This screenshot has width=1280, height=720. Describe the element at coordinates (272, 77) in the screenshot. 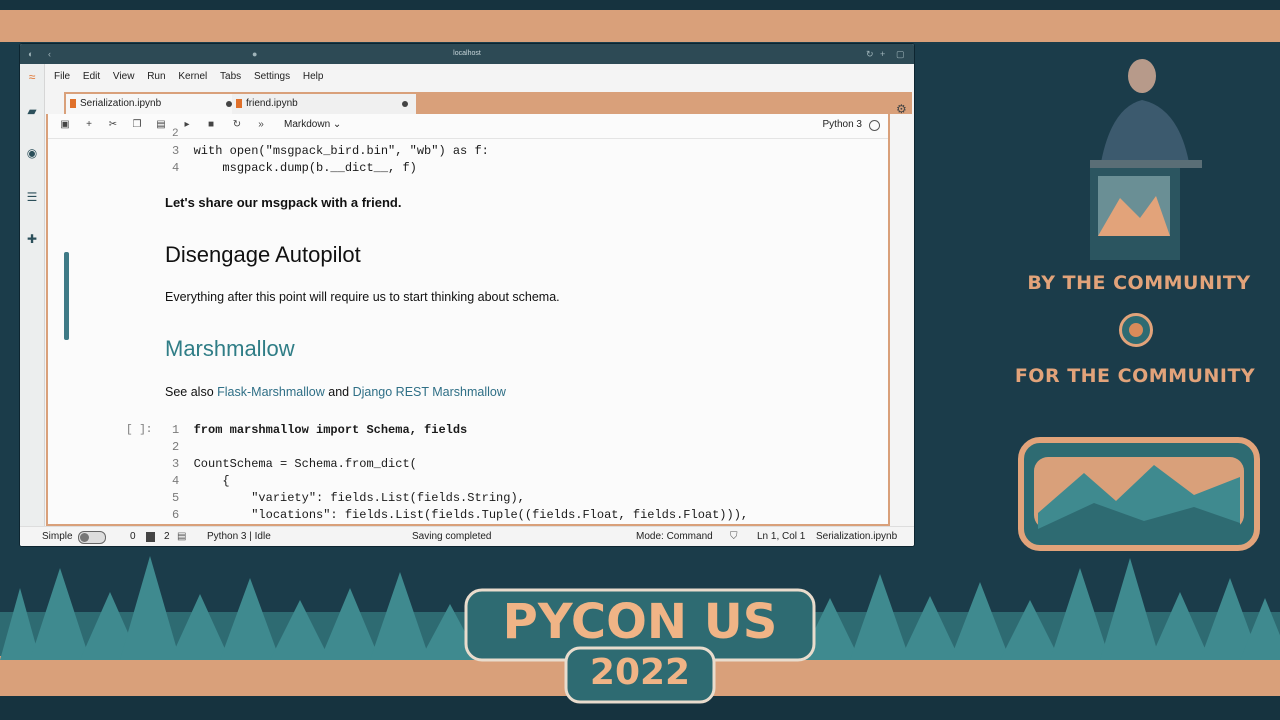

I see `menu-settings: Settings` at that location.